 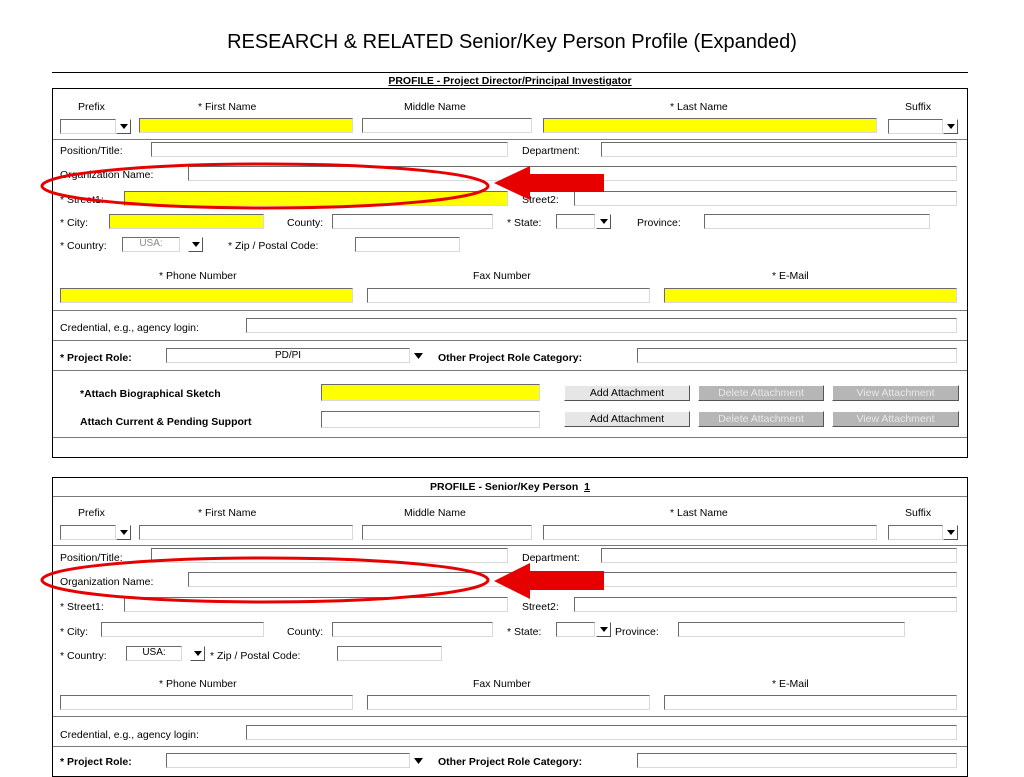 I want to click on highlight-ellipse-pd, so click(x=265, y=186).